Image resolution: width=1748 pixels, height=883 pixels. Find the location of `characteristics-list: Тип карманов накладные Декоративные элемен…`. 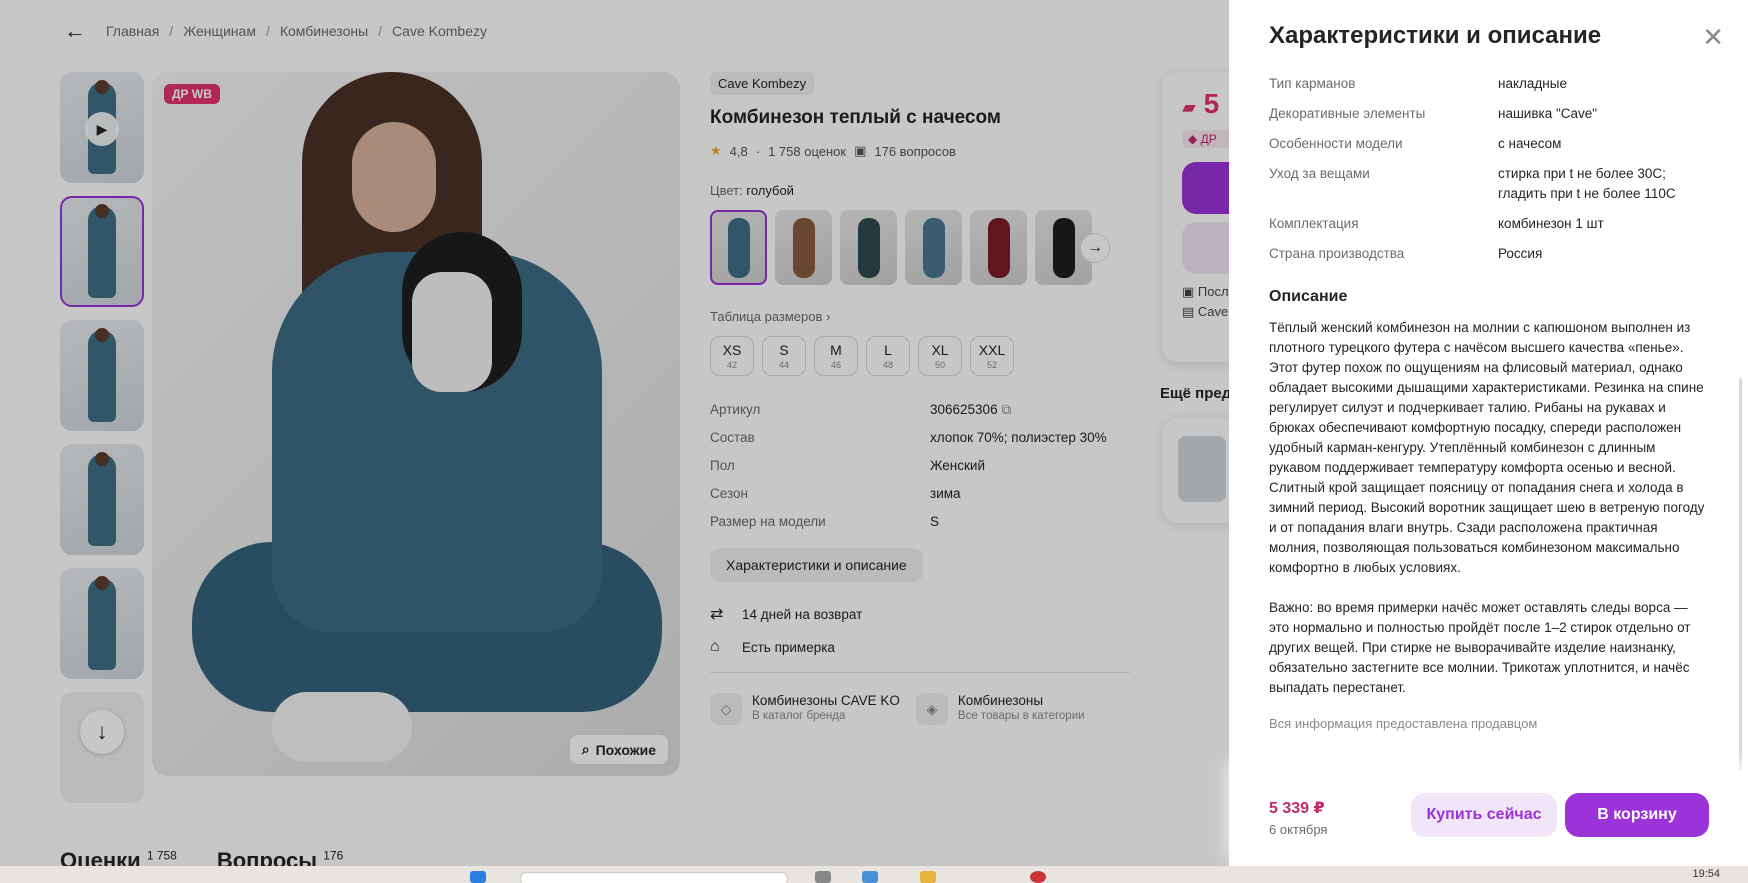

characteristics-list: Тип карманов накладные Декоративные элемен… is located at coordinates (1489, 169).